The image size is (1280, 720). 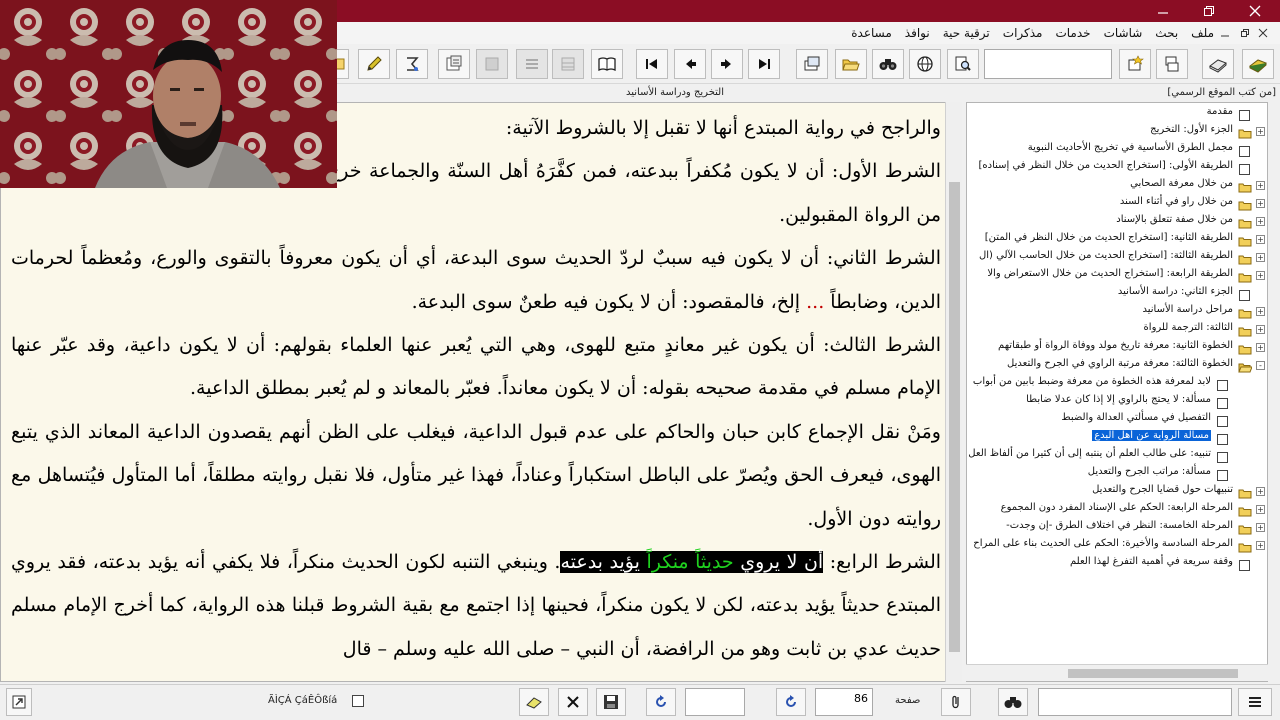 I want to click on save-button, so click(x=611, y=702).